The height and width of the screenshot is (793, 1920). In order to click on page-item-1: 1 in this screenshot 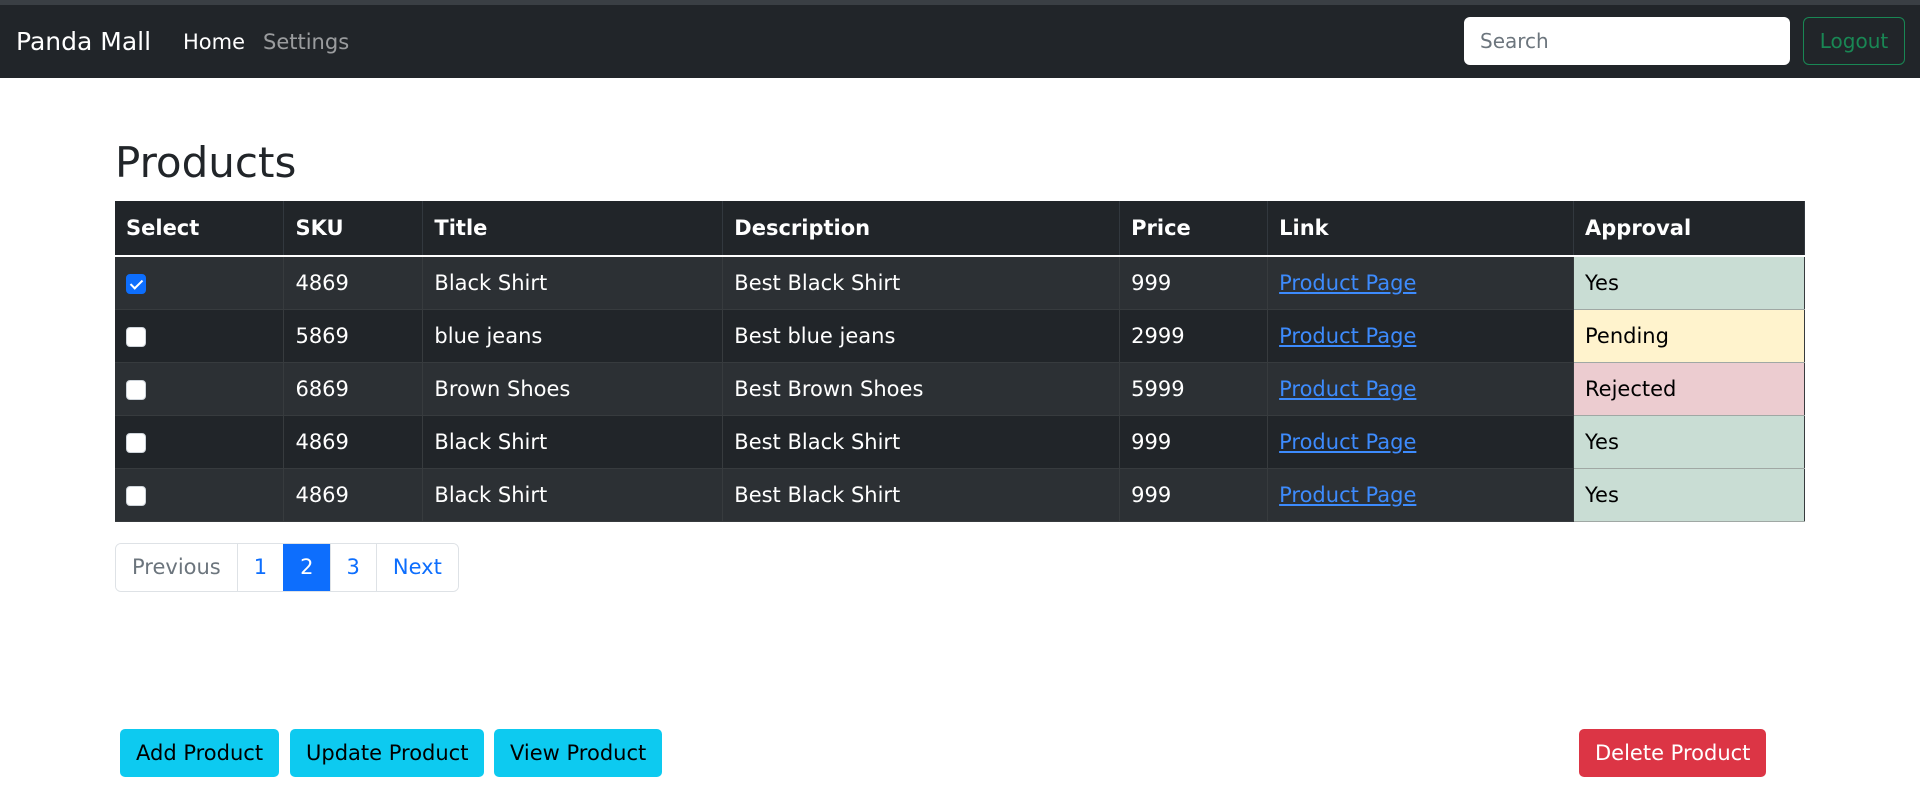, I will do `click(260, 567)`.